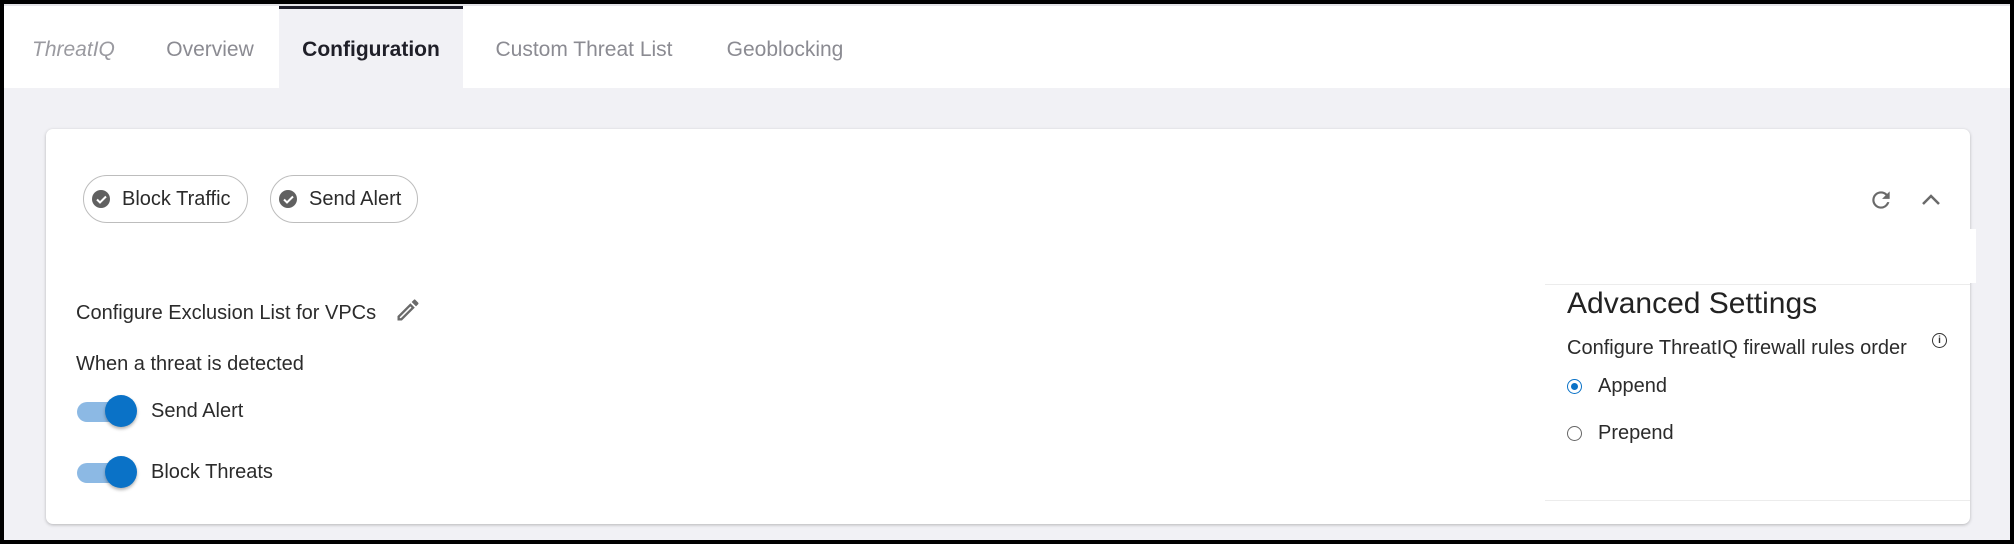 This screenshot has width=2014, height=544. What do you see at coordinates (190, 364) in the screenshot?
I see `threat-detected-label: When a threat is detected` at bounding box center [190, 364].